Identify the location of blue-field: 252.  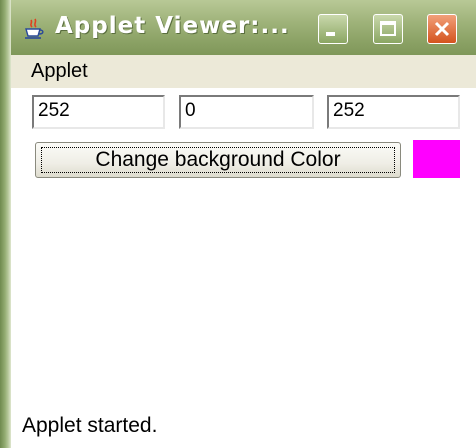
(393, 112).